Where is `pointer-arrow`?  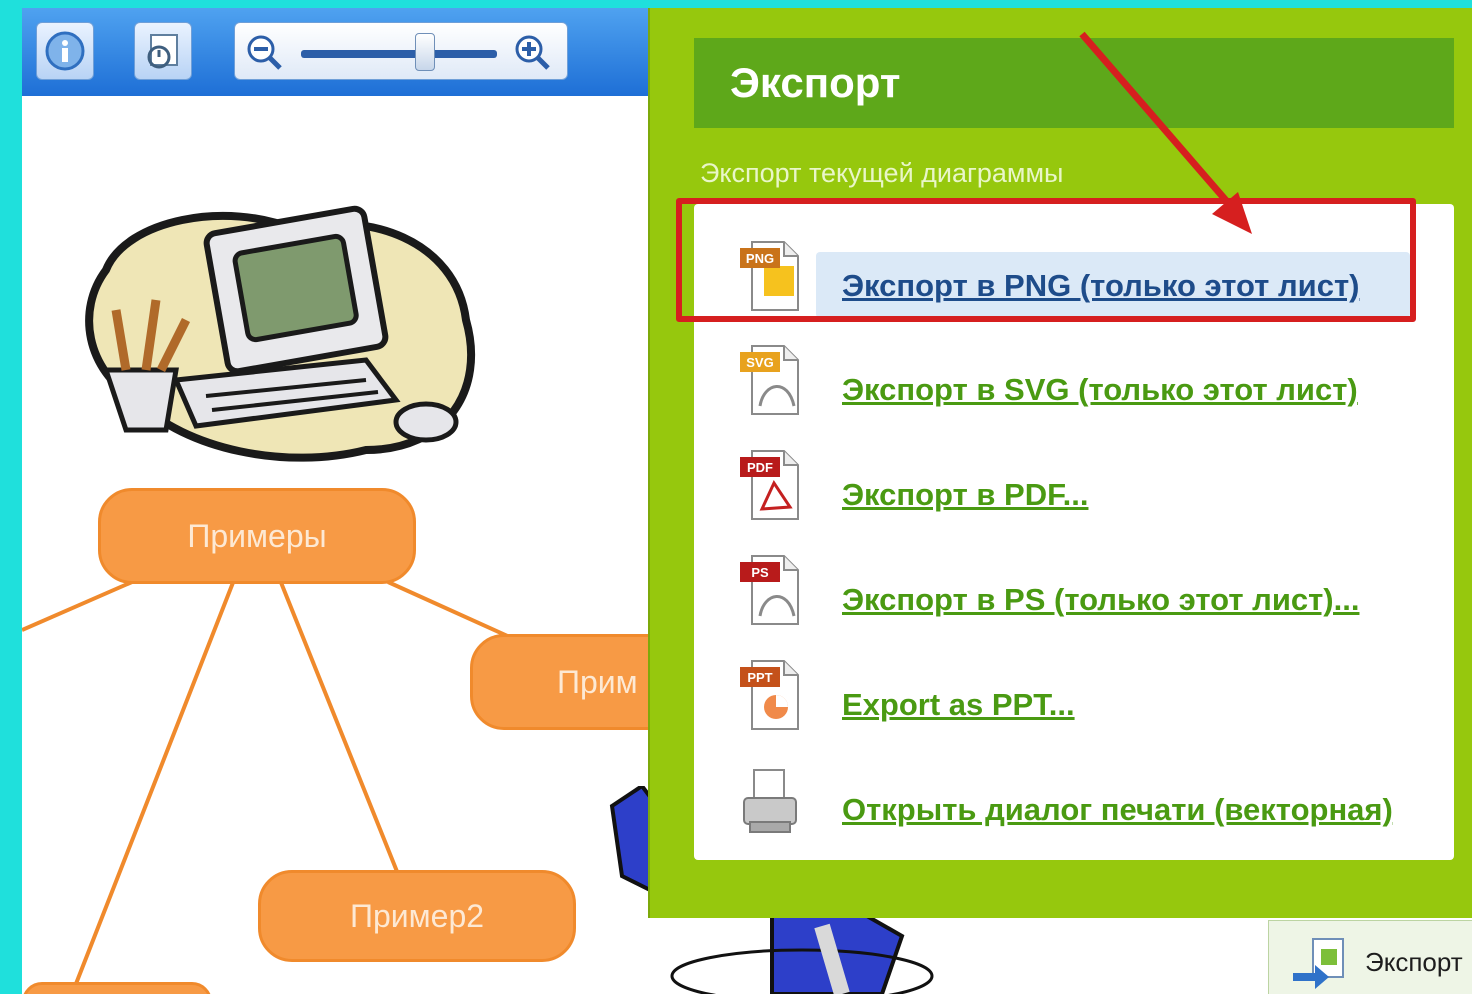
pointer-arrow is located at coordinates (1165, 132).